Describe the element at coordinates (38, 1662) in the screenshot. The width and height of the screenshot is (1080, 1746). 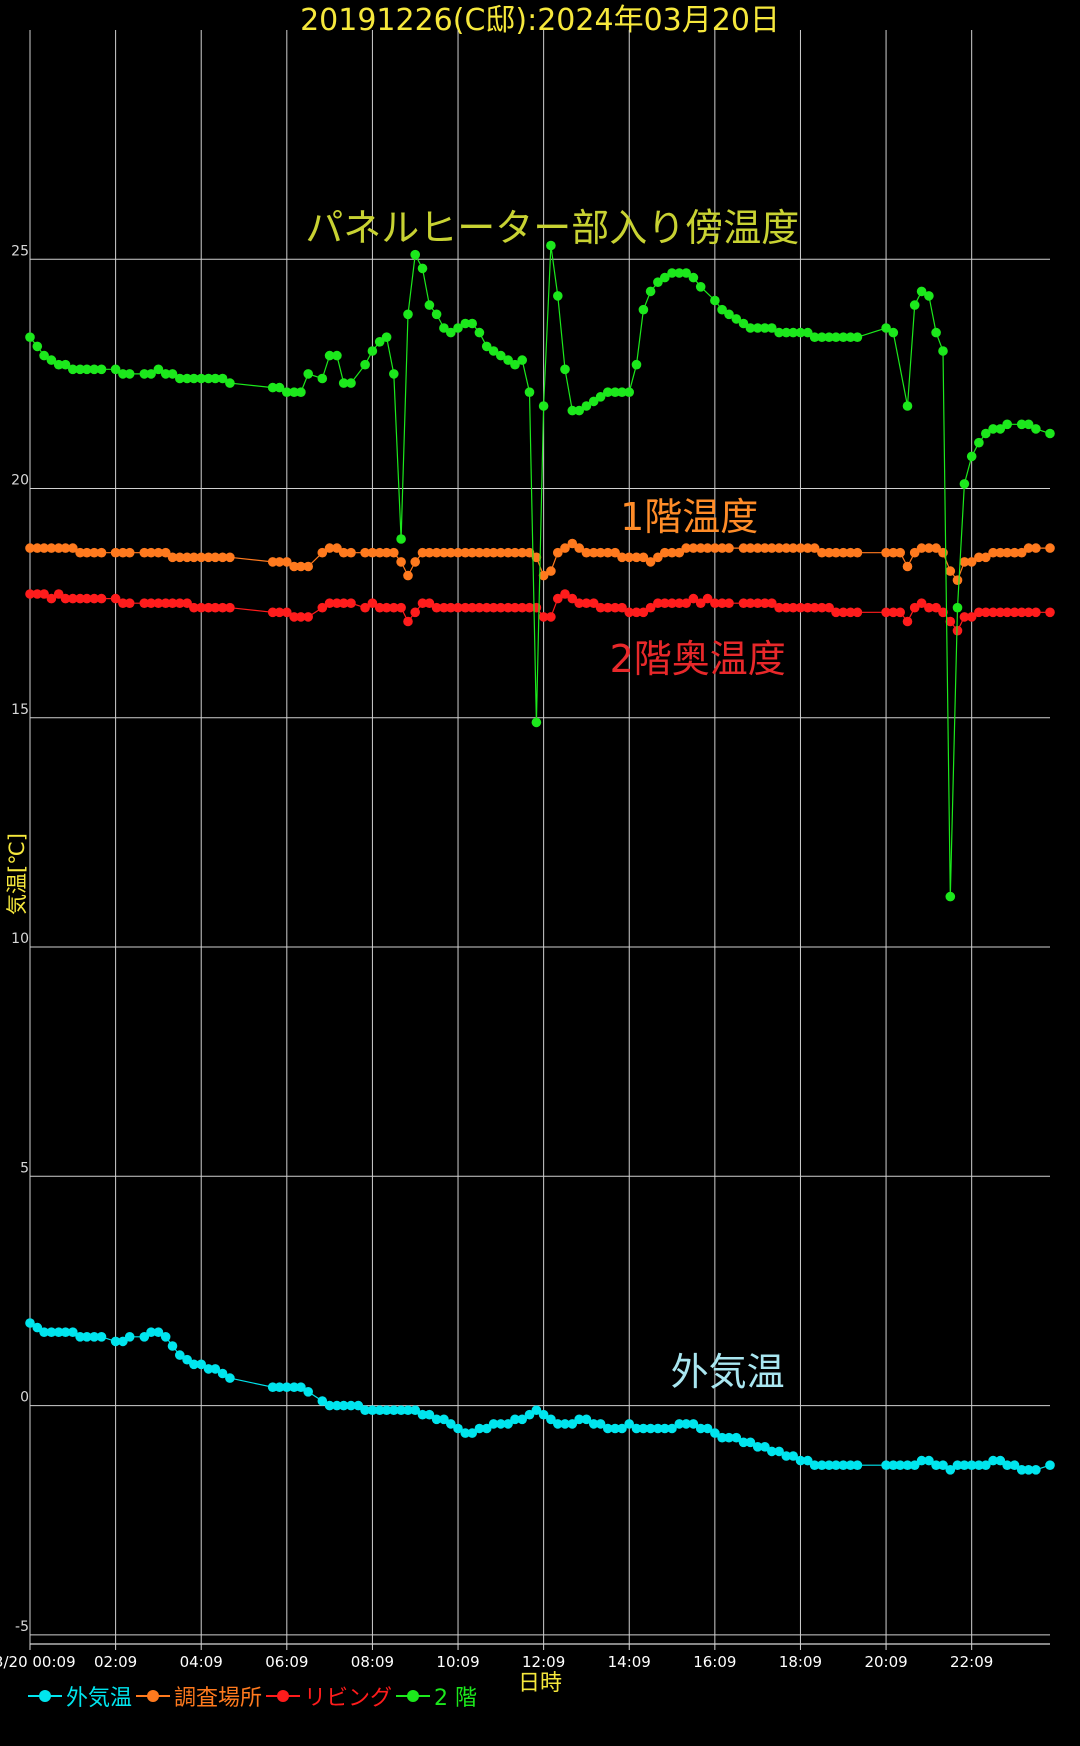
I see `x-tick-label: 03/20 00:09` at that location.